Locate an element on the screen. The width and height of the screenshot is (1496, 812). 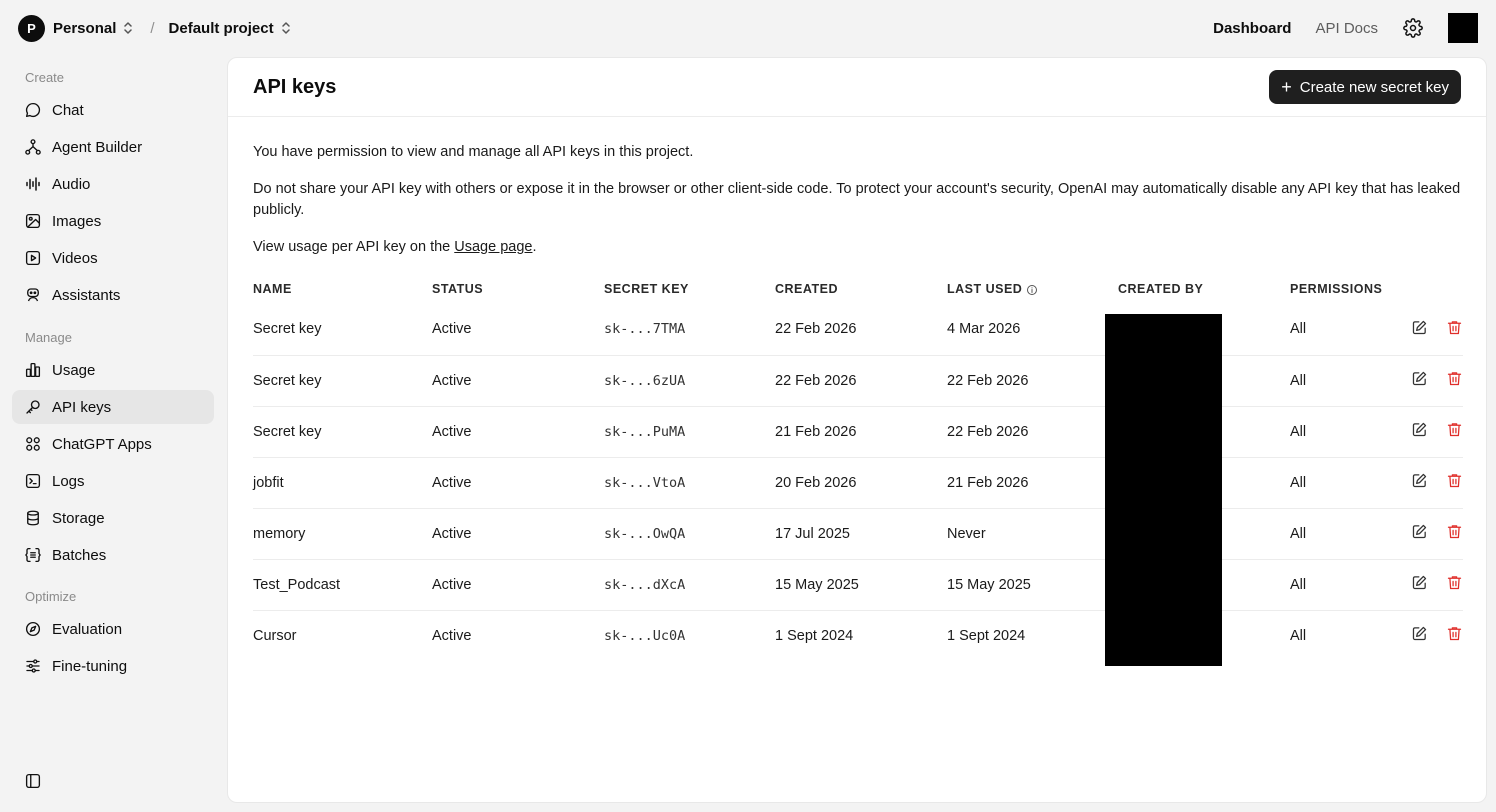
key-created: 1 Sept 2024 is located at coordinates (861, 635).